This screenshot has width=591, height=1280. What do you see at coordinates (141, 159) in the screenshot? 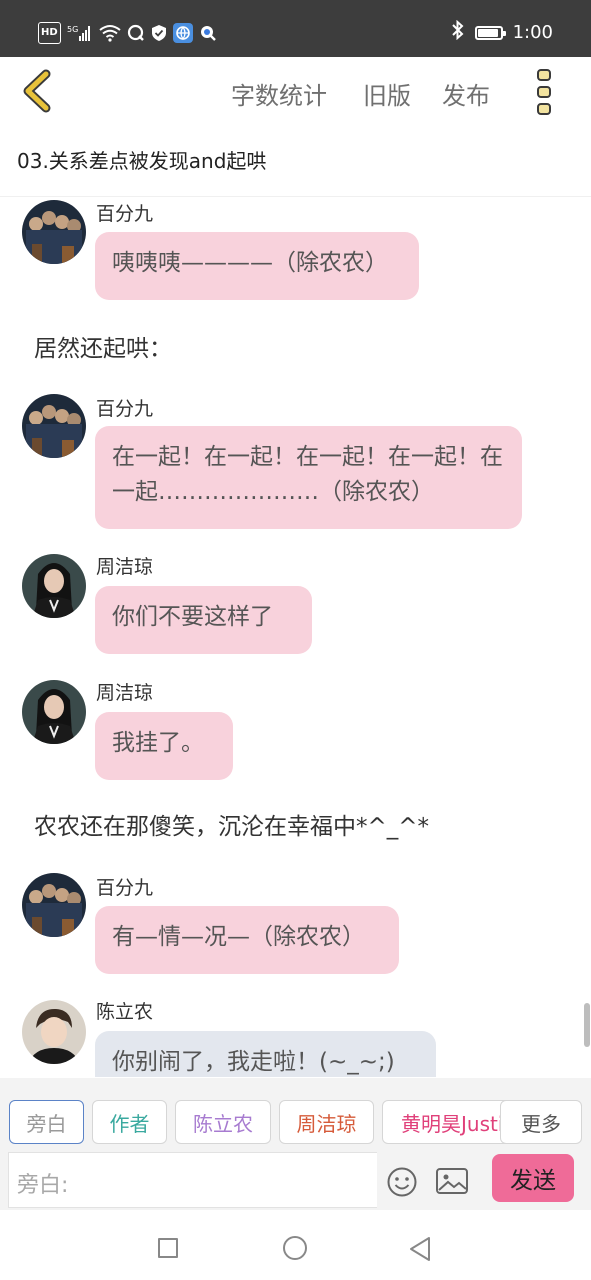
I see `chapter-title: 03.关系差点被发现and起哄` at bounding box center [141, 159].